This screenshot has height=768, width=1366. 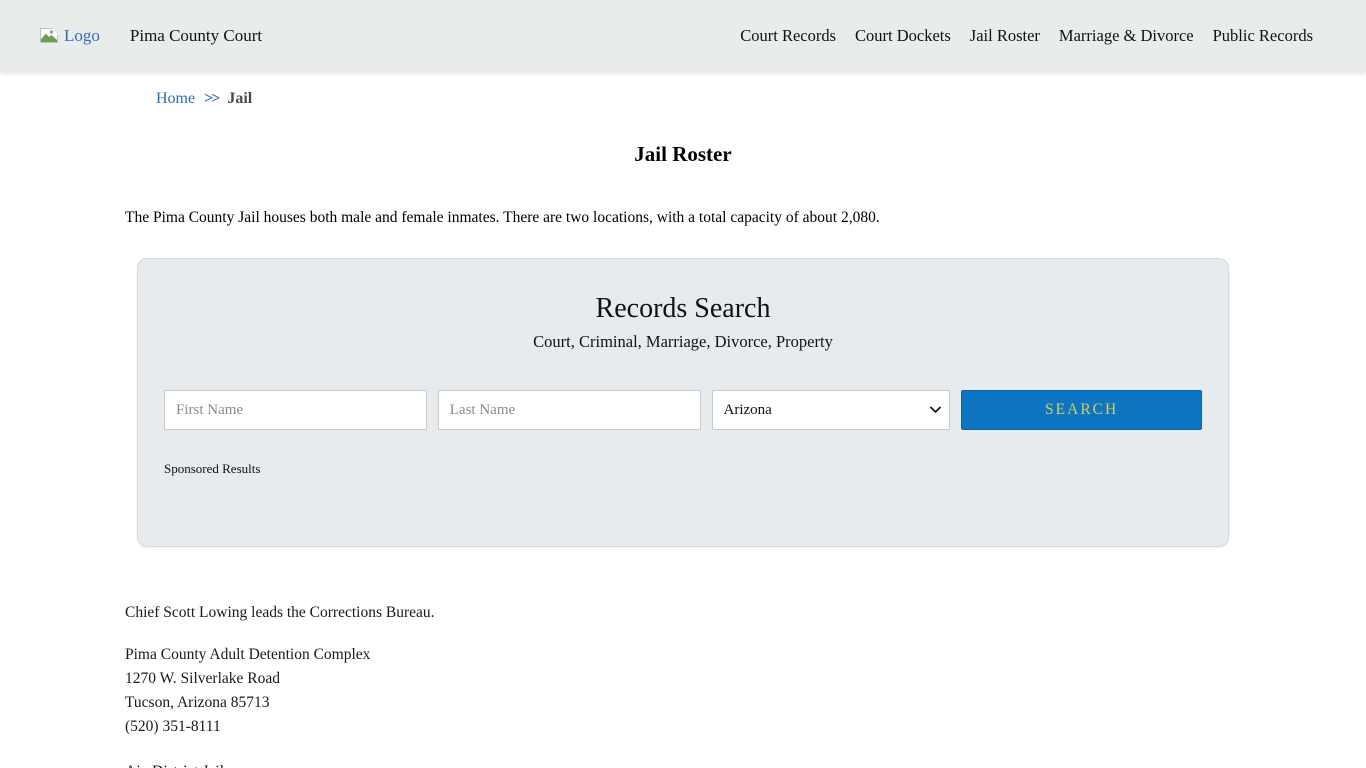 What do you see at coordinates (1126, 36) in the screenshot?
I see `nav-marriage-divorce: Marriage & Divorce` at bounding box center [1126, 36].